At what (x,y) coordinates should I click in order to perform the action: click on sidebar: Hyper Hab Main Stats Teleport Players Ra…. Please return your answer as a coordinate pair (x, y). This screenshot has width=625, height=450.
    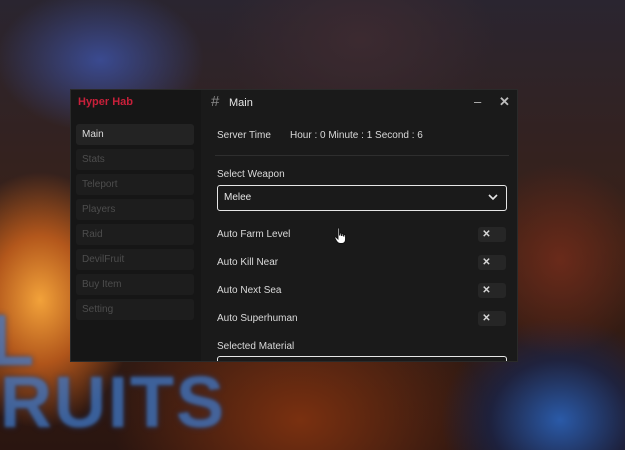
    Looking at the image, I should click on (136, 225).